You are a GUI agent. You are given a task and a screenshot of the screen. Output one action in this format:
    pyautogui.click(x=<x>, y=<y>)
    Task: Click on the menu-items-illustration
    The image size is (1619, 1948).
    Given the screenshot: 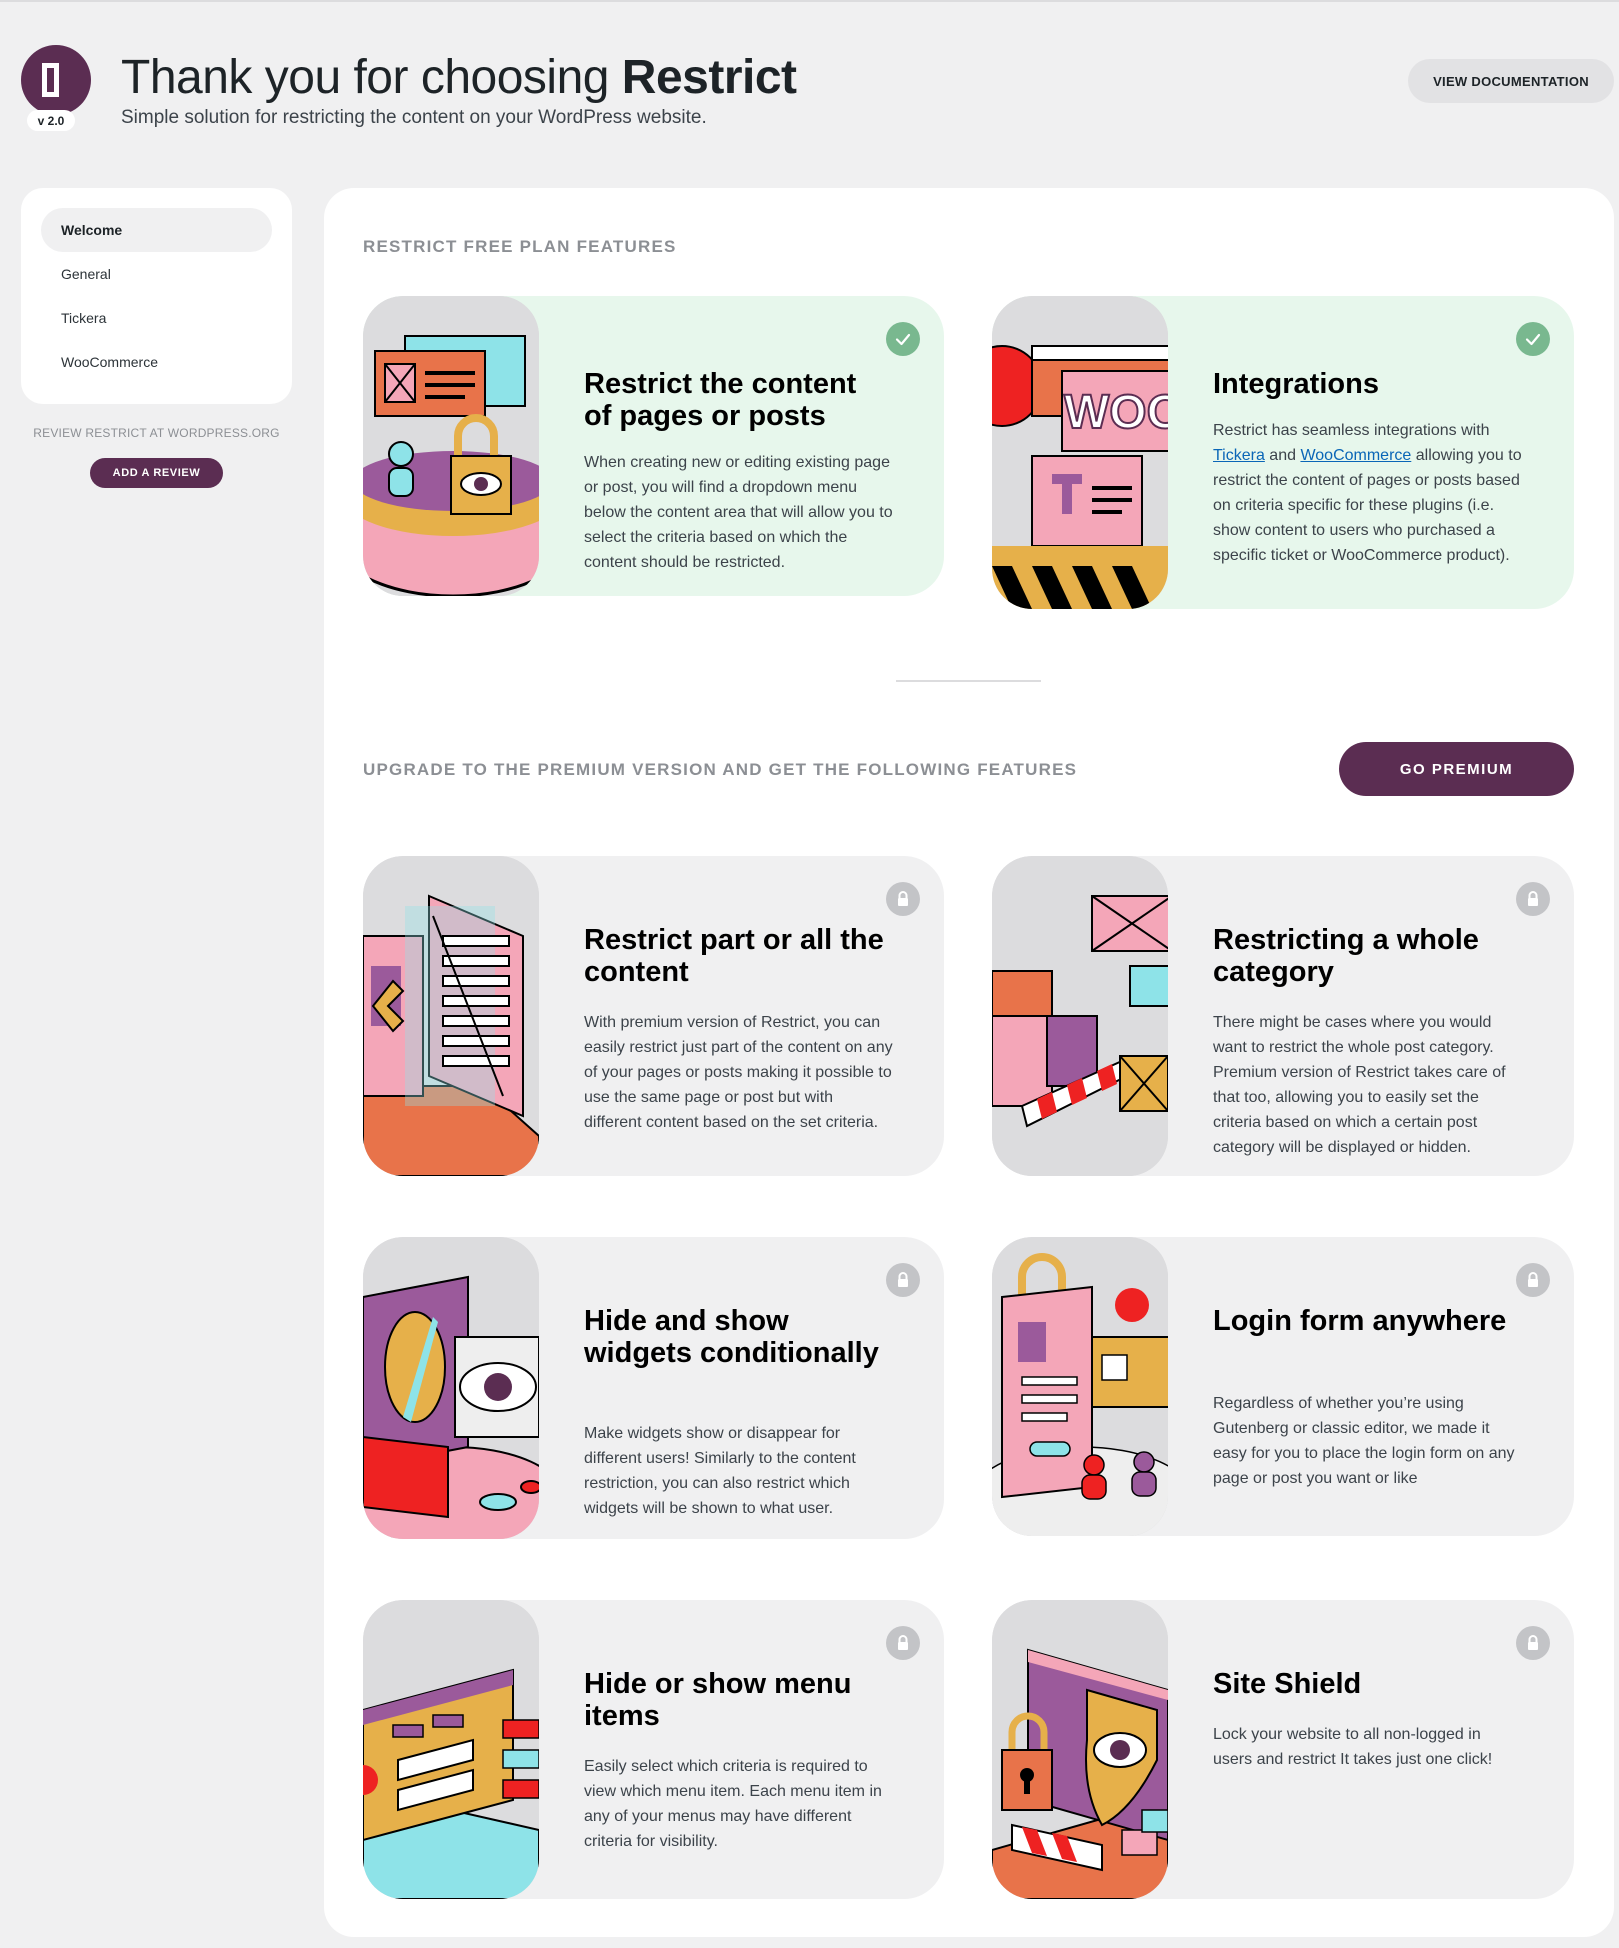 What is the action you would take?
    pyautogui.click(x=451, y=1749)
    